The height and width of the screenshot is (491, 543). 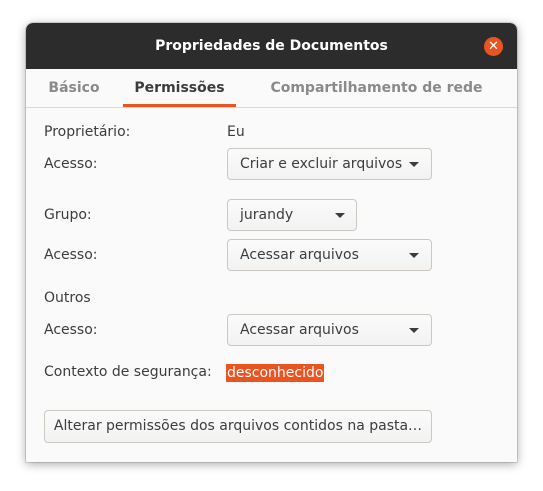 What do you see at coordinates (71, 255) in the screenshot?
I see `group-access-label: Acesso:` at bounding box center [71, 255].